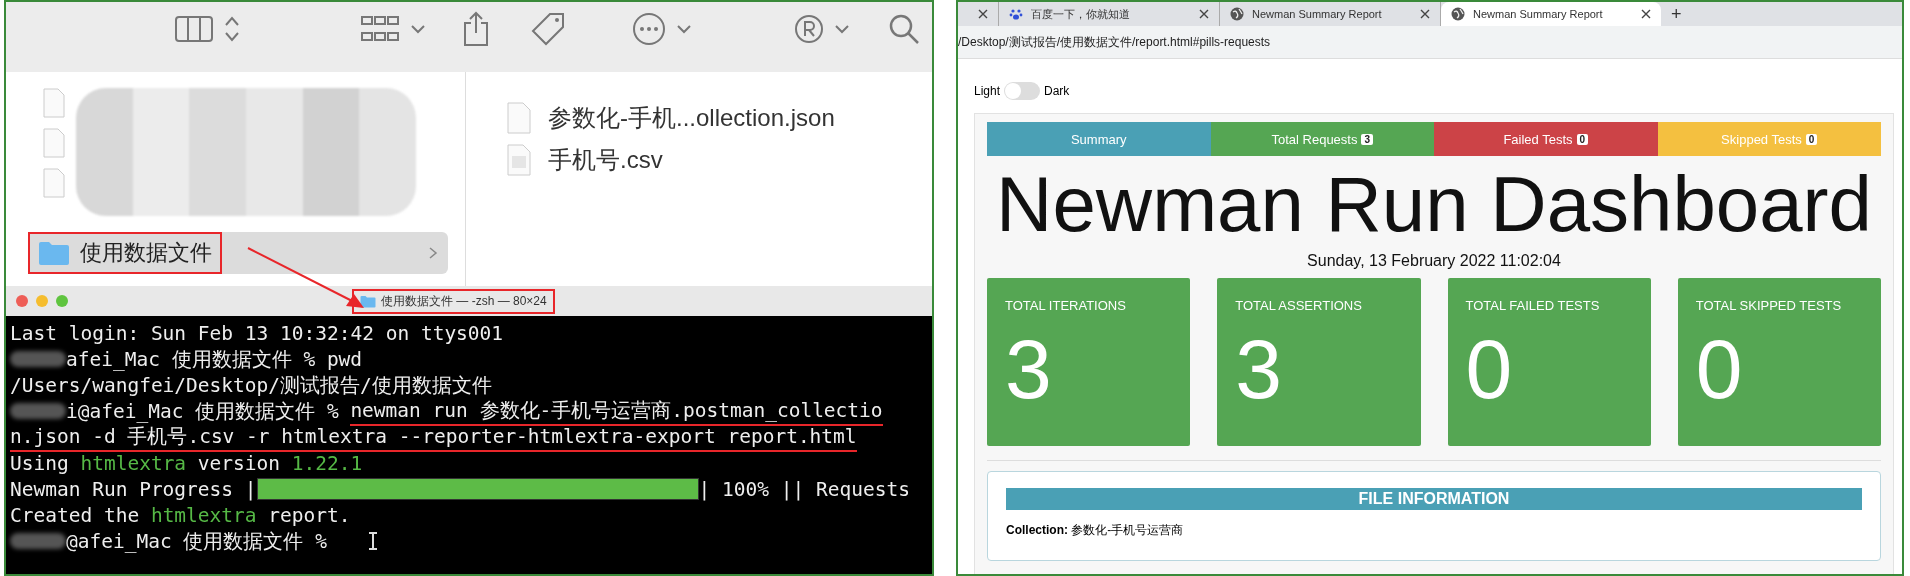 This screenshot has height=576, width=1910. Describe the element at coordinates (1057, 91) in the screenshot. I see `theme-label: Dark` at that location.